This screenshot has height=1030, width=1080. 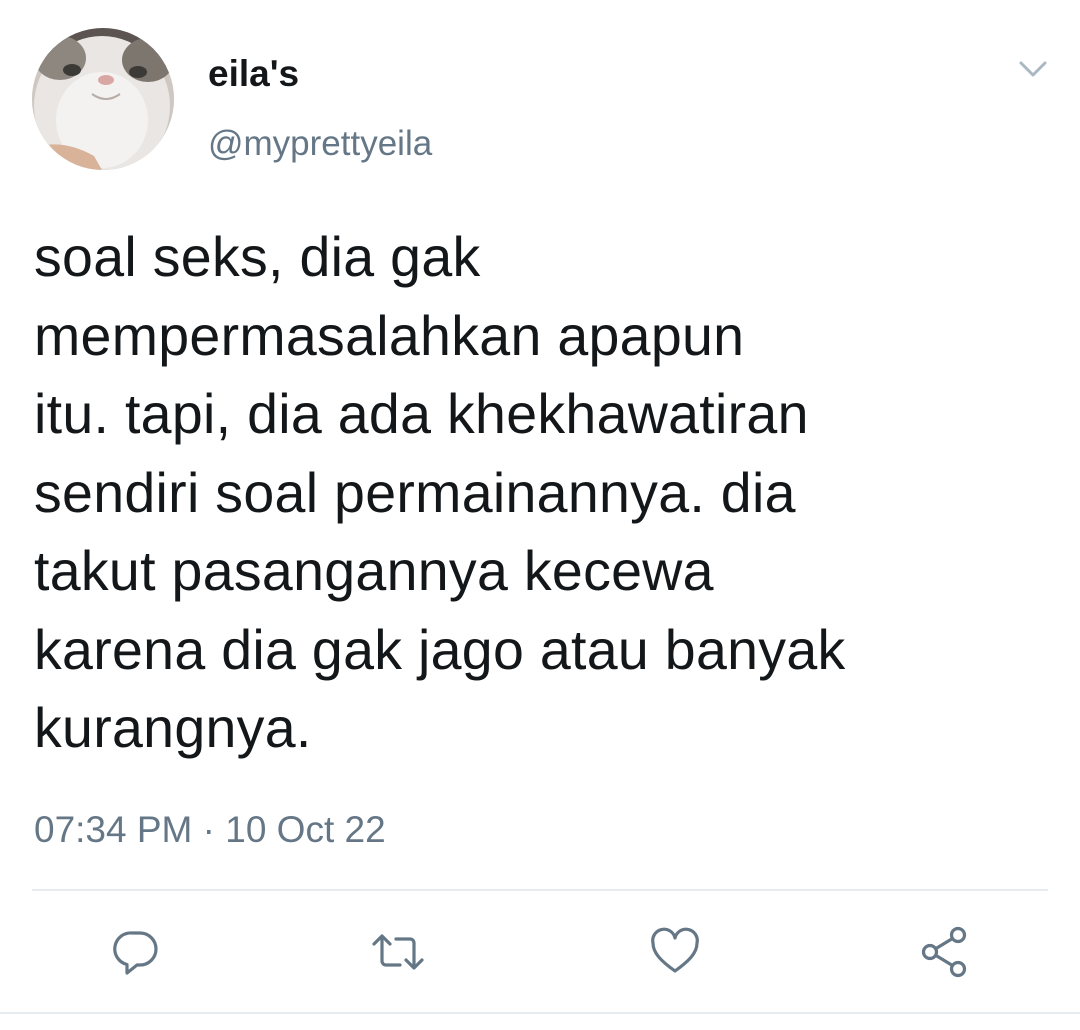 I want to click on heart-icon, so click(x=675, y=950).